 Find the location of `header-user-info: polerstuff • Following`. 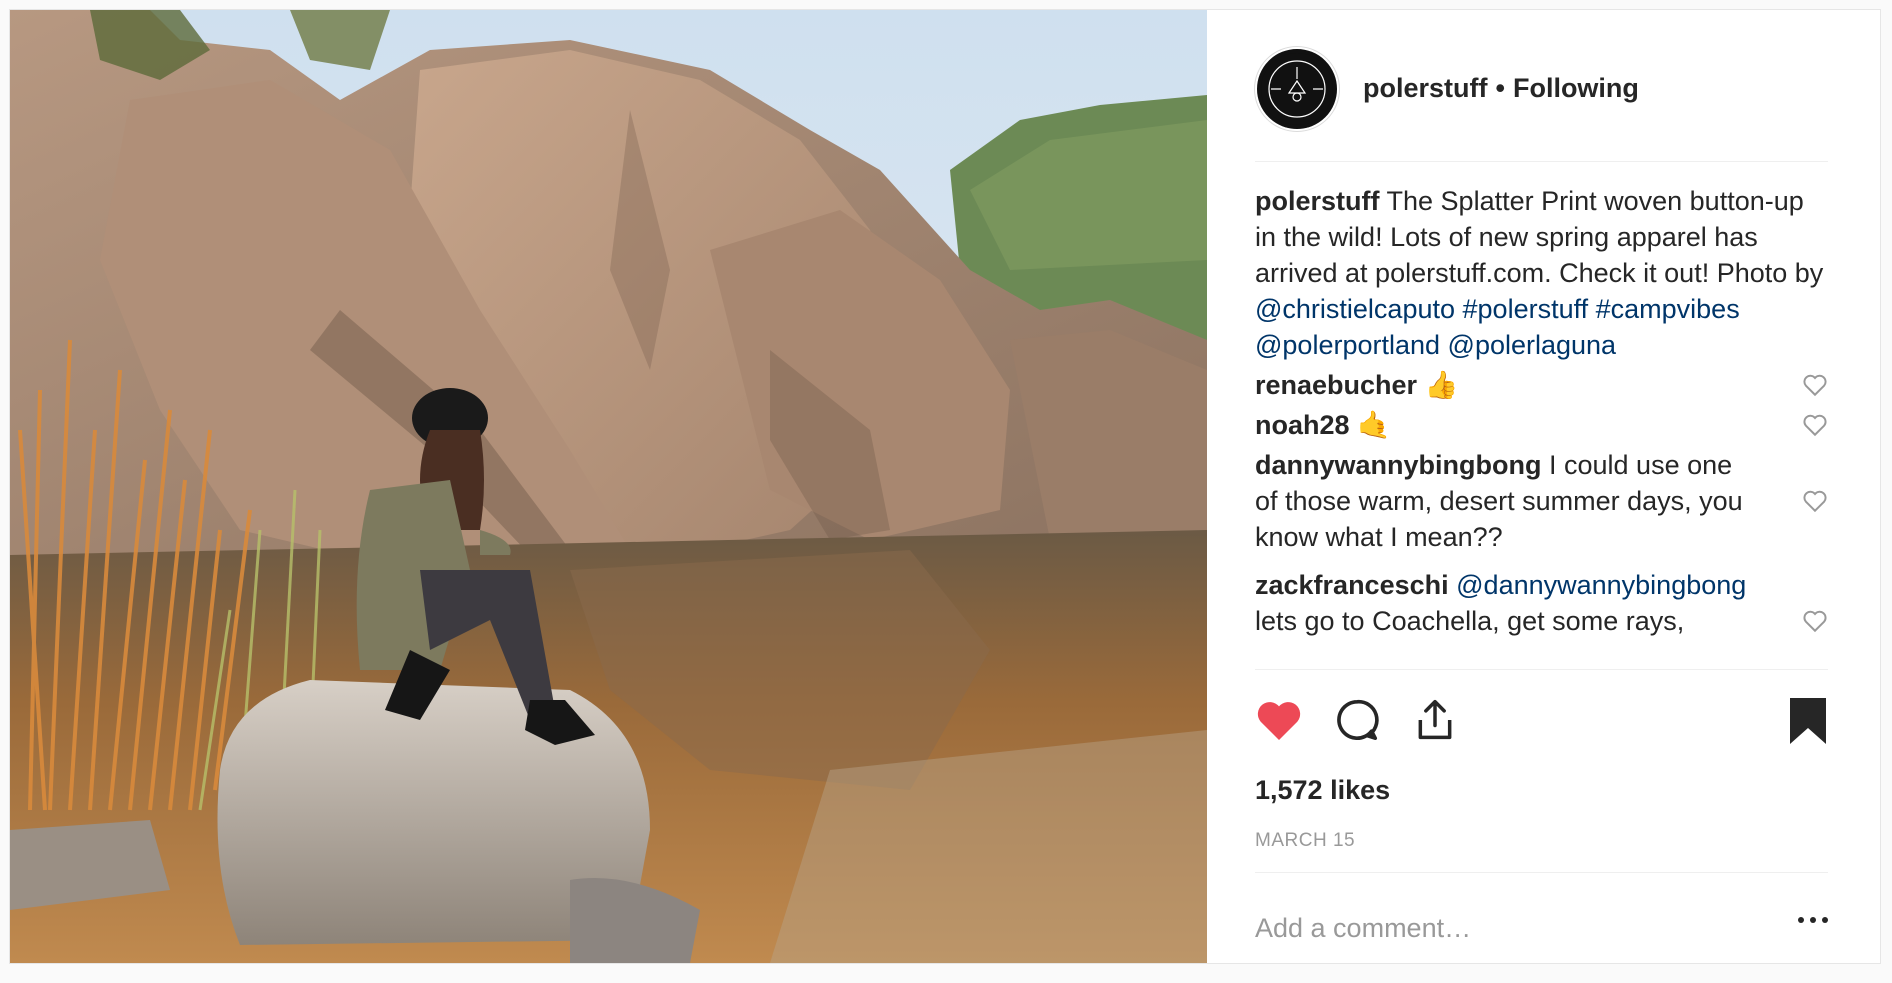

header-user-info: polerstuff • Following is located at coordinates (1501, 88).